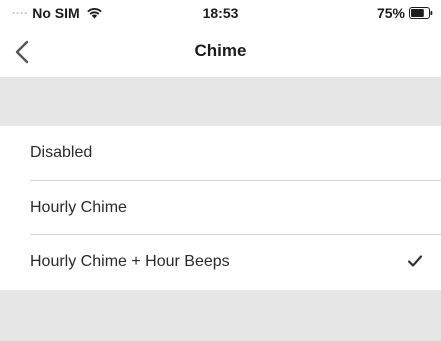 The image size is (441, 341). I want to click on section-spacer-top, so click(220, 101).